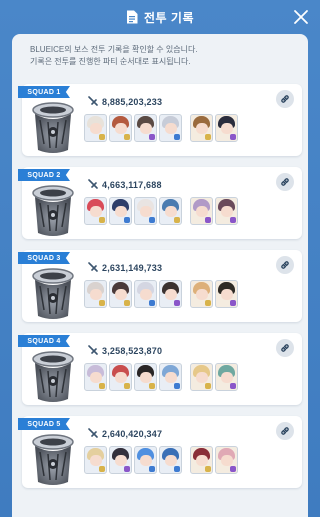  What do you see at coordinates (132, 434) in the screenshot?
I see `damage-score: 2,640,420,347` at bounding box center [132, 434].